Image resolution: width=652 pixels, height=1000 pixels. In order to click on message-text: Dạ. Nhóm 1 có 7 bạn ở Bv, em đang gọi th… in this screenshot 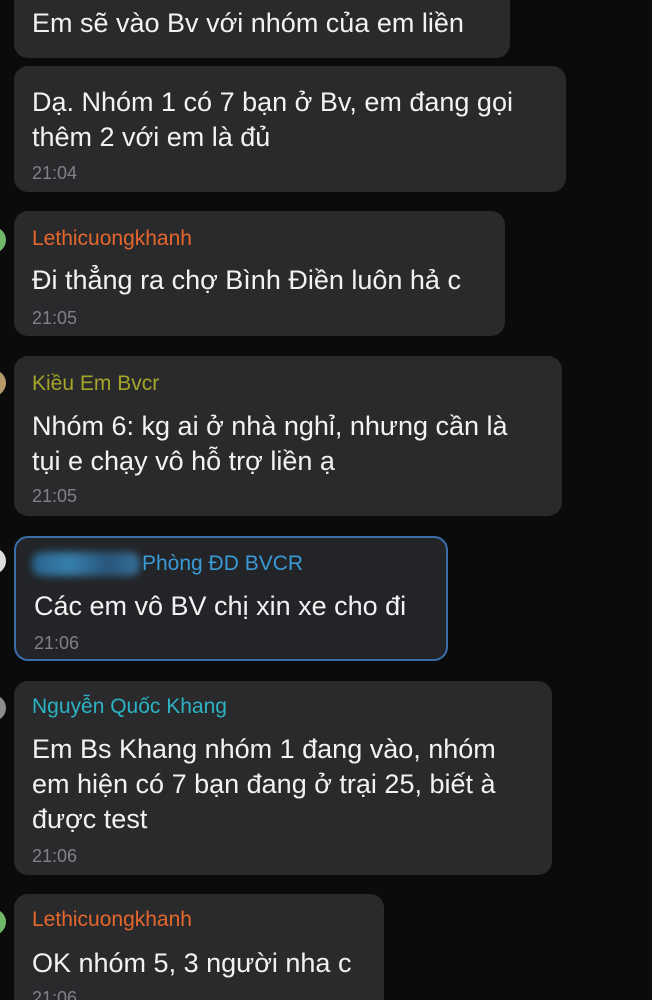, I will do `click(272, 119)`.